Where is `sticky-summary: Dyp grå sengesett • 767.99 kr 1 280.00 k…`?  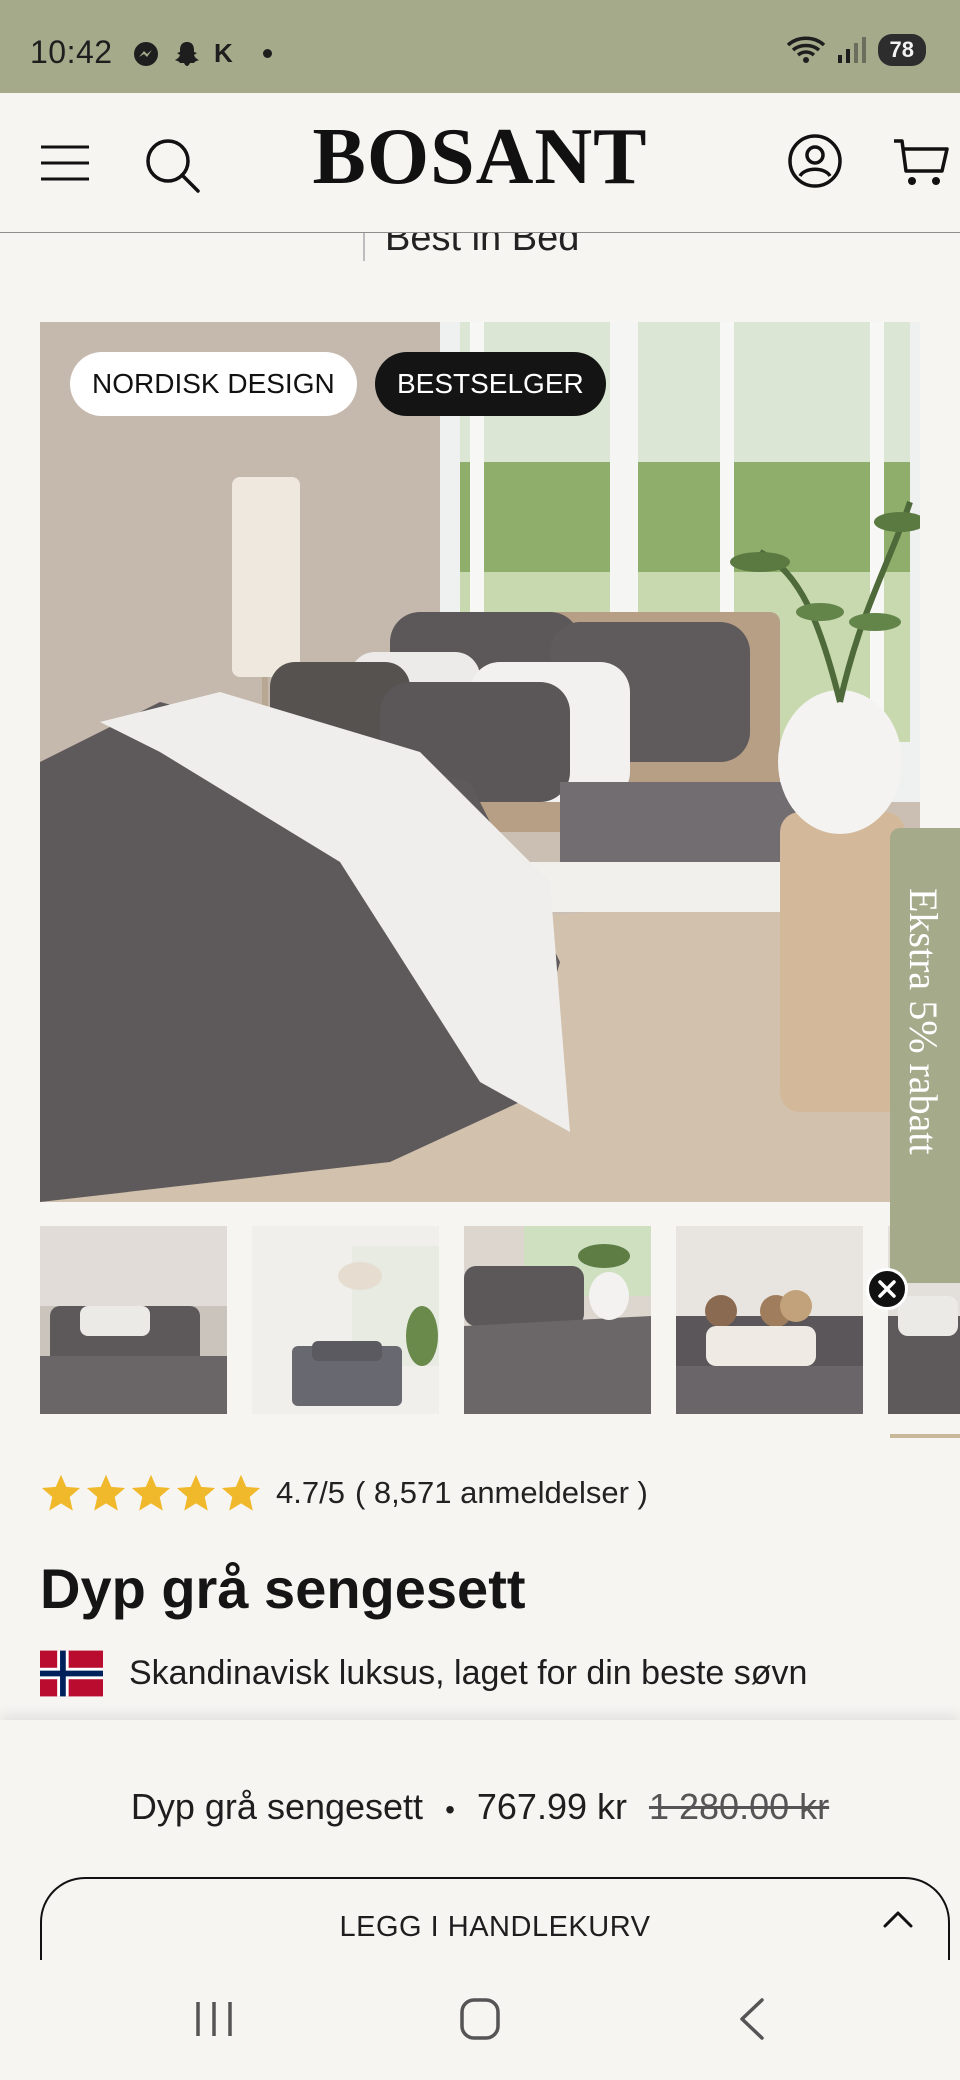
sticky-summary: Dyp grå sengesett • 767.99 kr 1 280.00 k… is located at coordinates (480, 1807).